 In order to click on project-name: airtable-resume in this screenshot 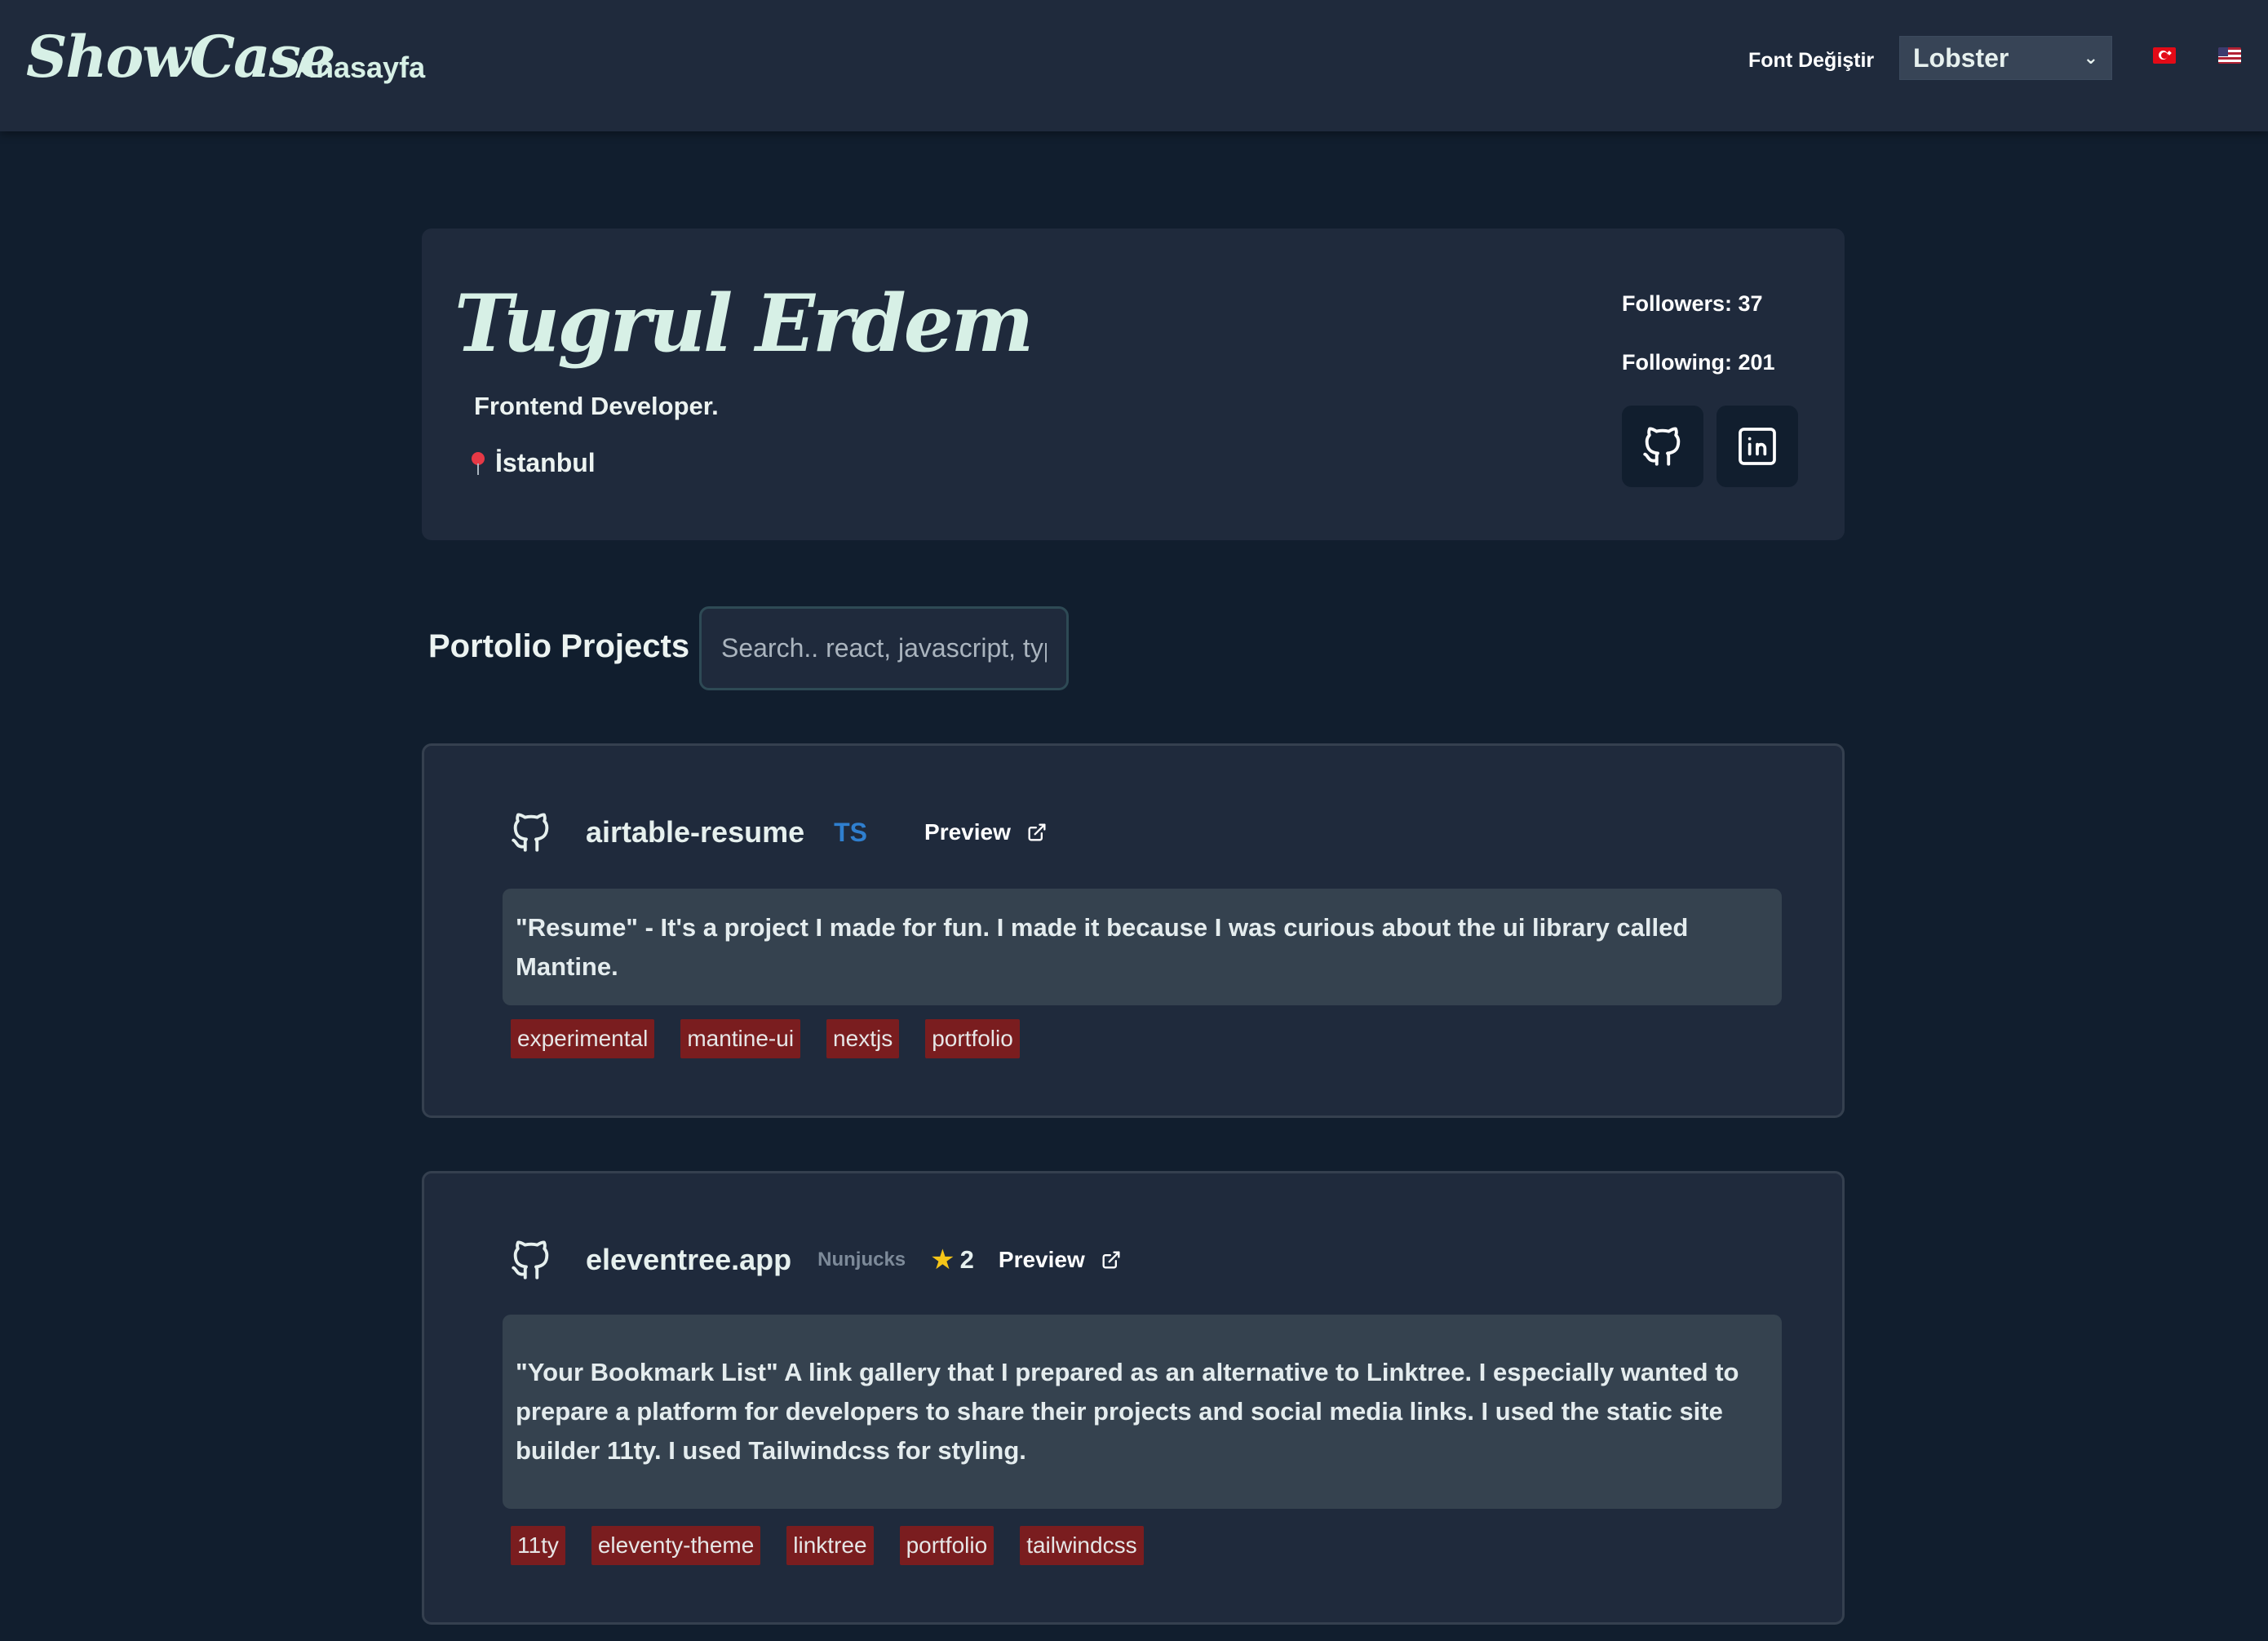, I will do `click(695, 832)`.